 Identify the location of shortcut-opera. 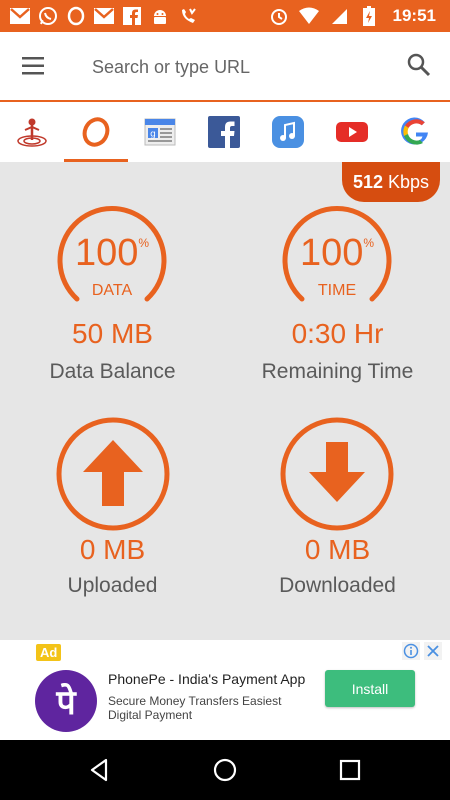
(96, 132).